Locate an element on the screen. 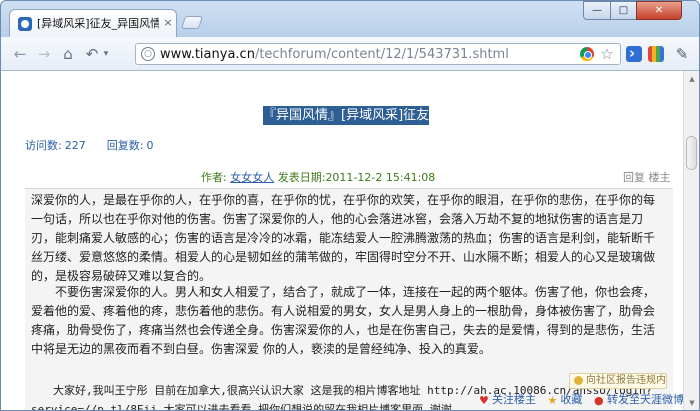 This screenshot has width=700, height=411. chrome-icon is located at coordinates (587, 54).